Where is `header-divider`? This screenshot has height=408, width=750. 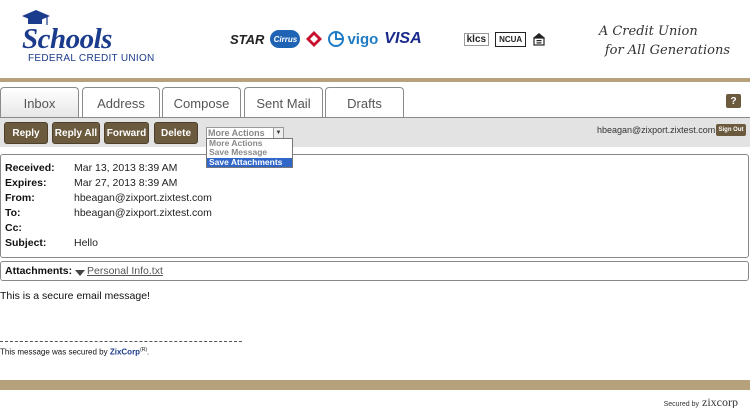
header-divider is located at coordinates (375, 80).